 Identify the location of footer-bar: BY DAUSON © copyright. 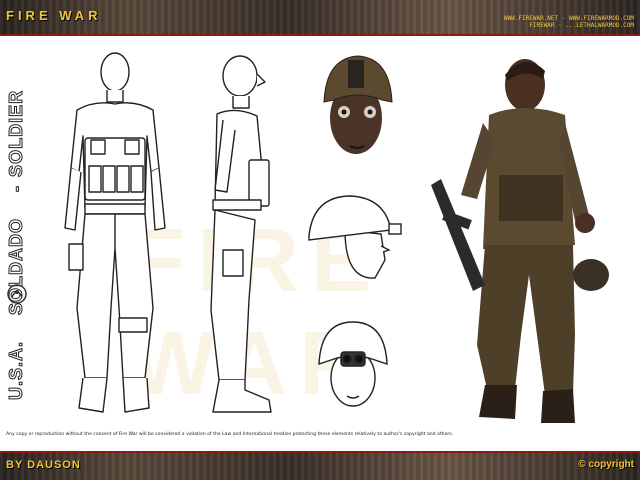
(320, 465).